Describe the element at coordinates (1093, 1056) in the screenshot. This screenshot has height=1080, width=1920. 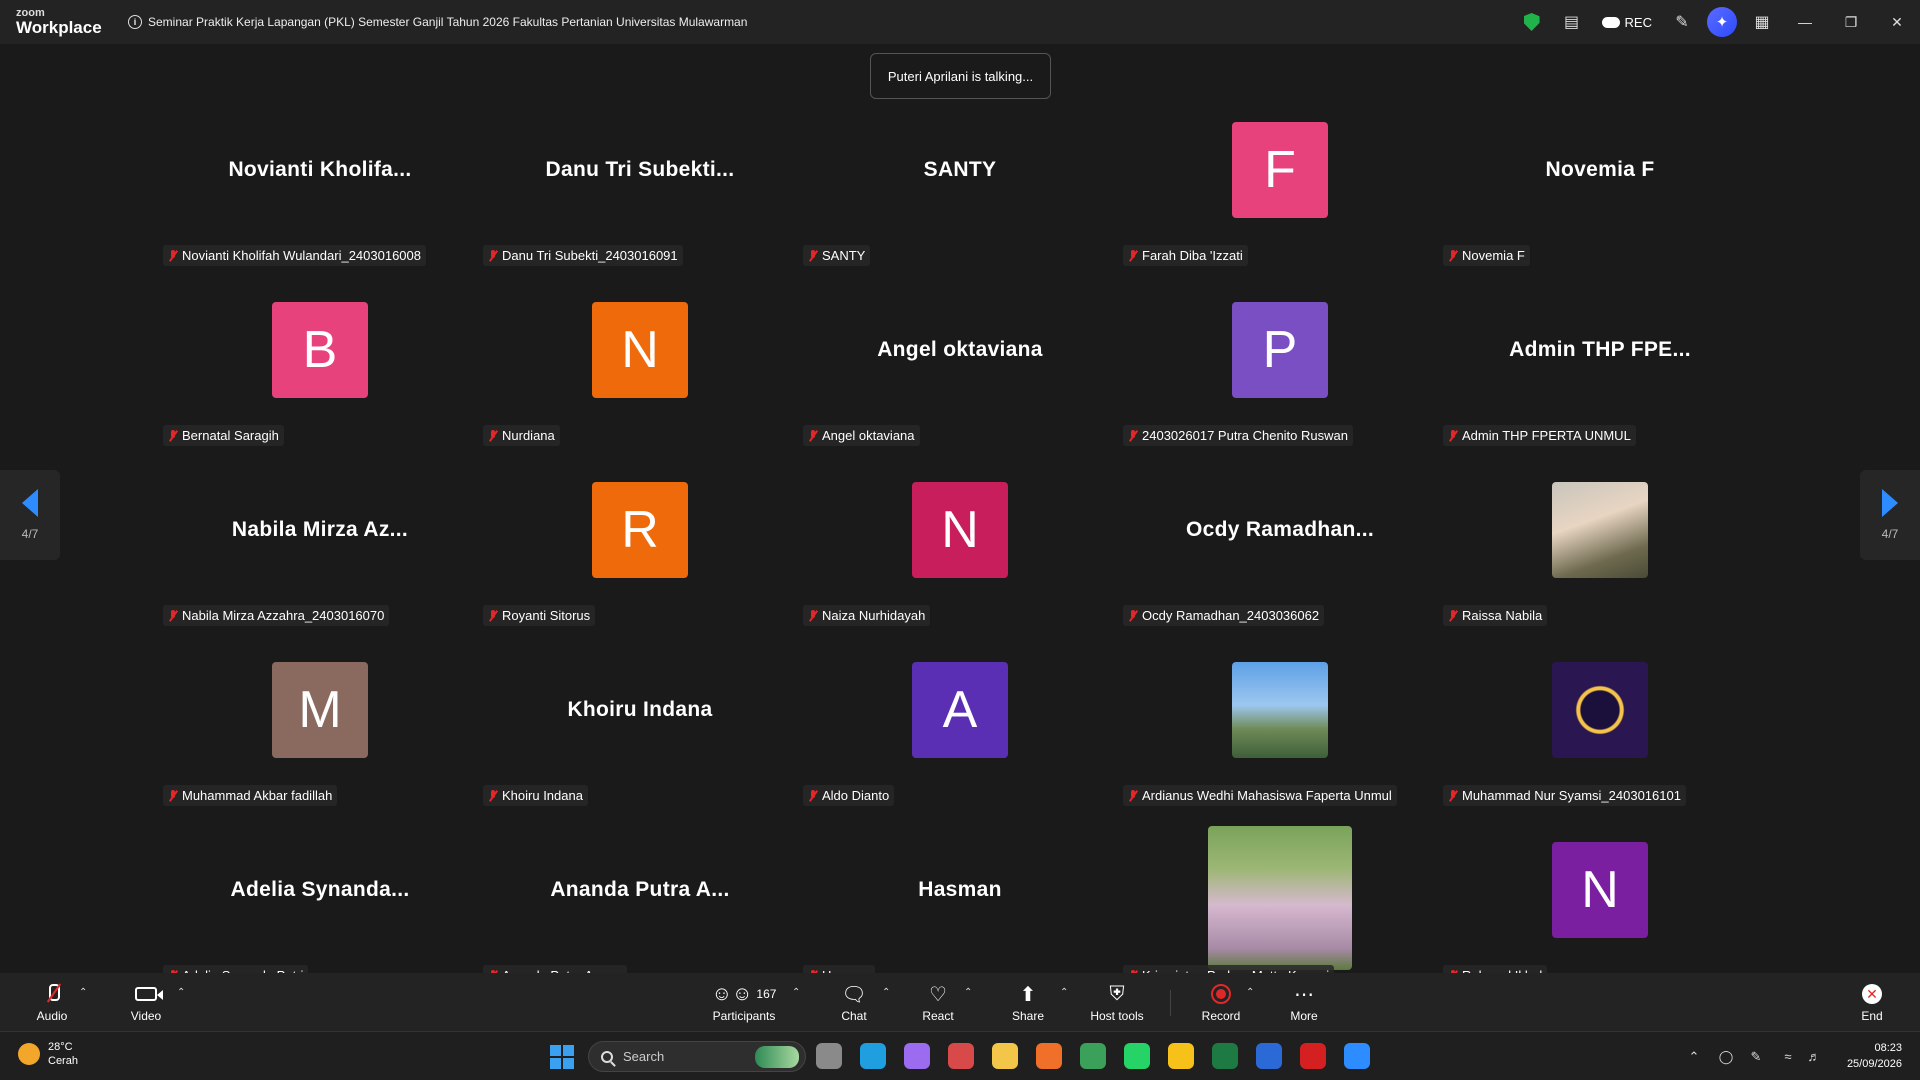
I see `chrome-icon` at that location.